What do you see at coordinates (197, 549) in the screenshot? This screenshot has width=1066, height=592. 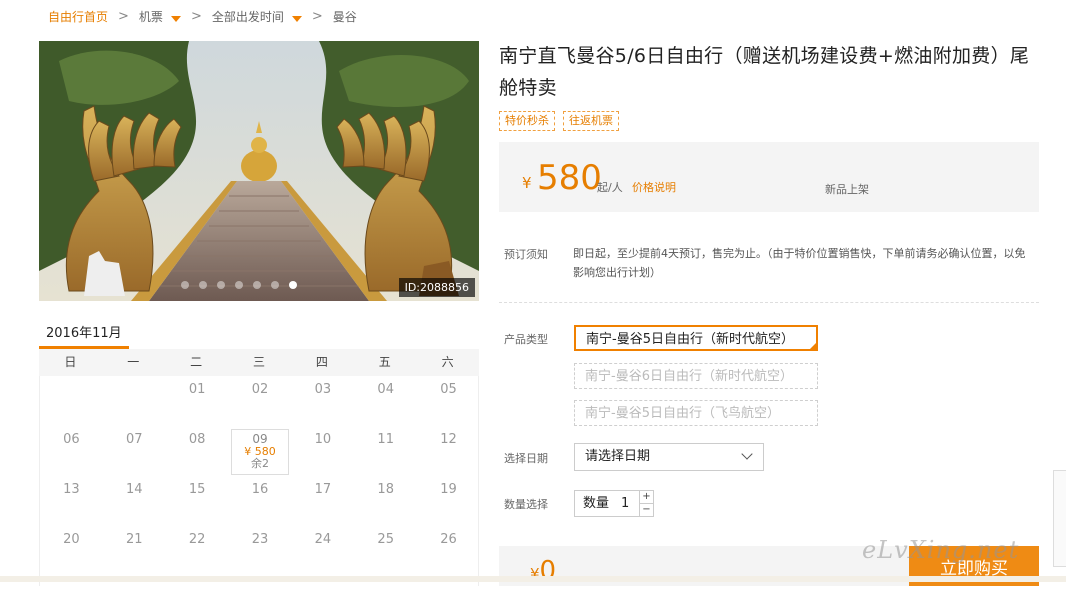 I see `calendar-day: 22` at bounding box center [197, 549].